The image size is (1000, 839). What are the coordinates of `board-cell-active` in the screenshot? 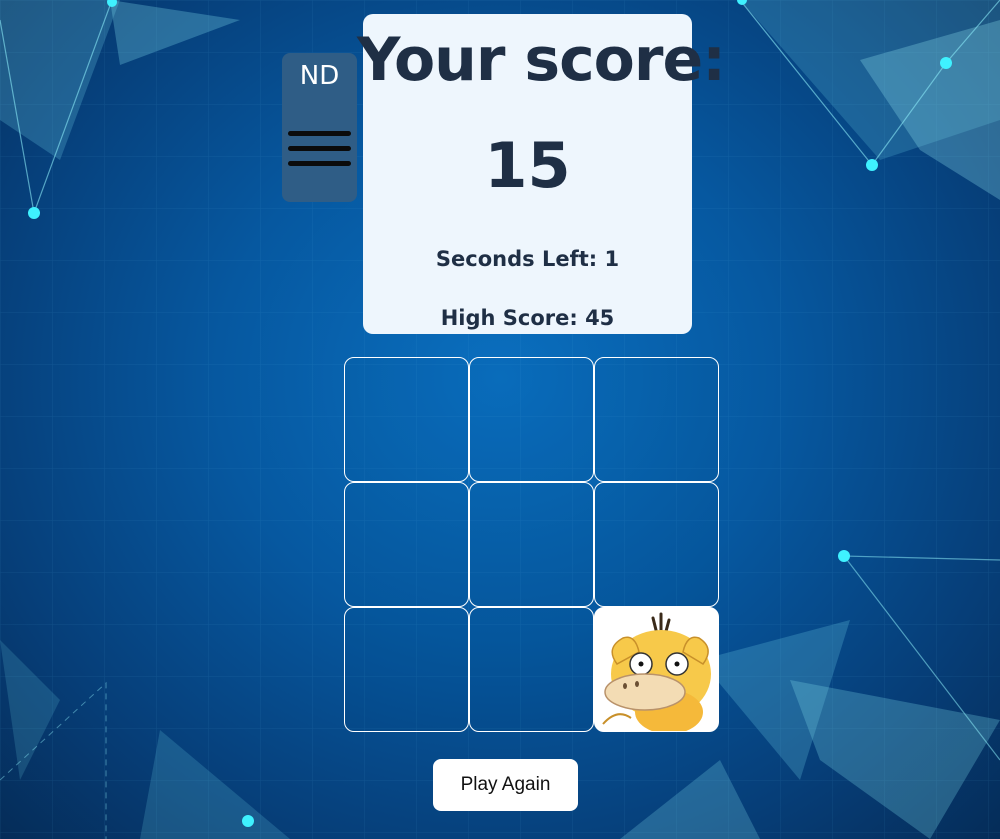 It's located at (656, 669).